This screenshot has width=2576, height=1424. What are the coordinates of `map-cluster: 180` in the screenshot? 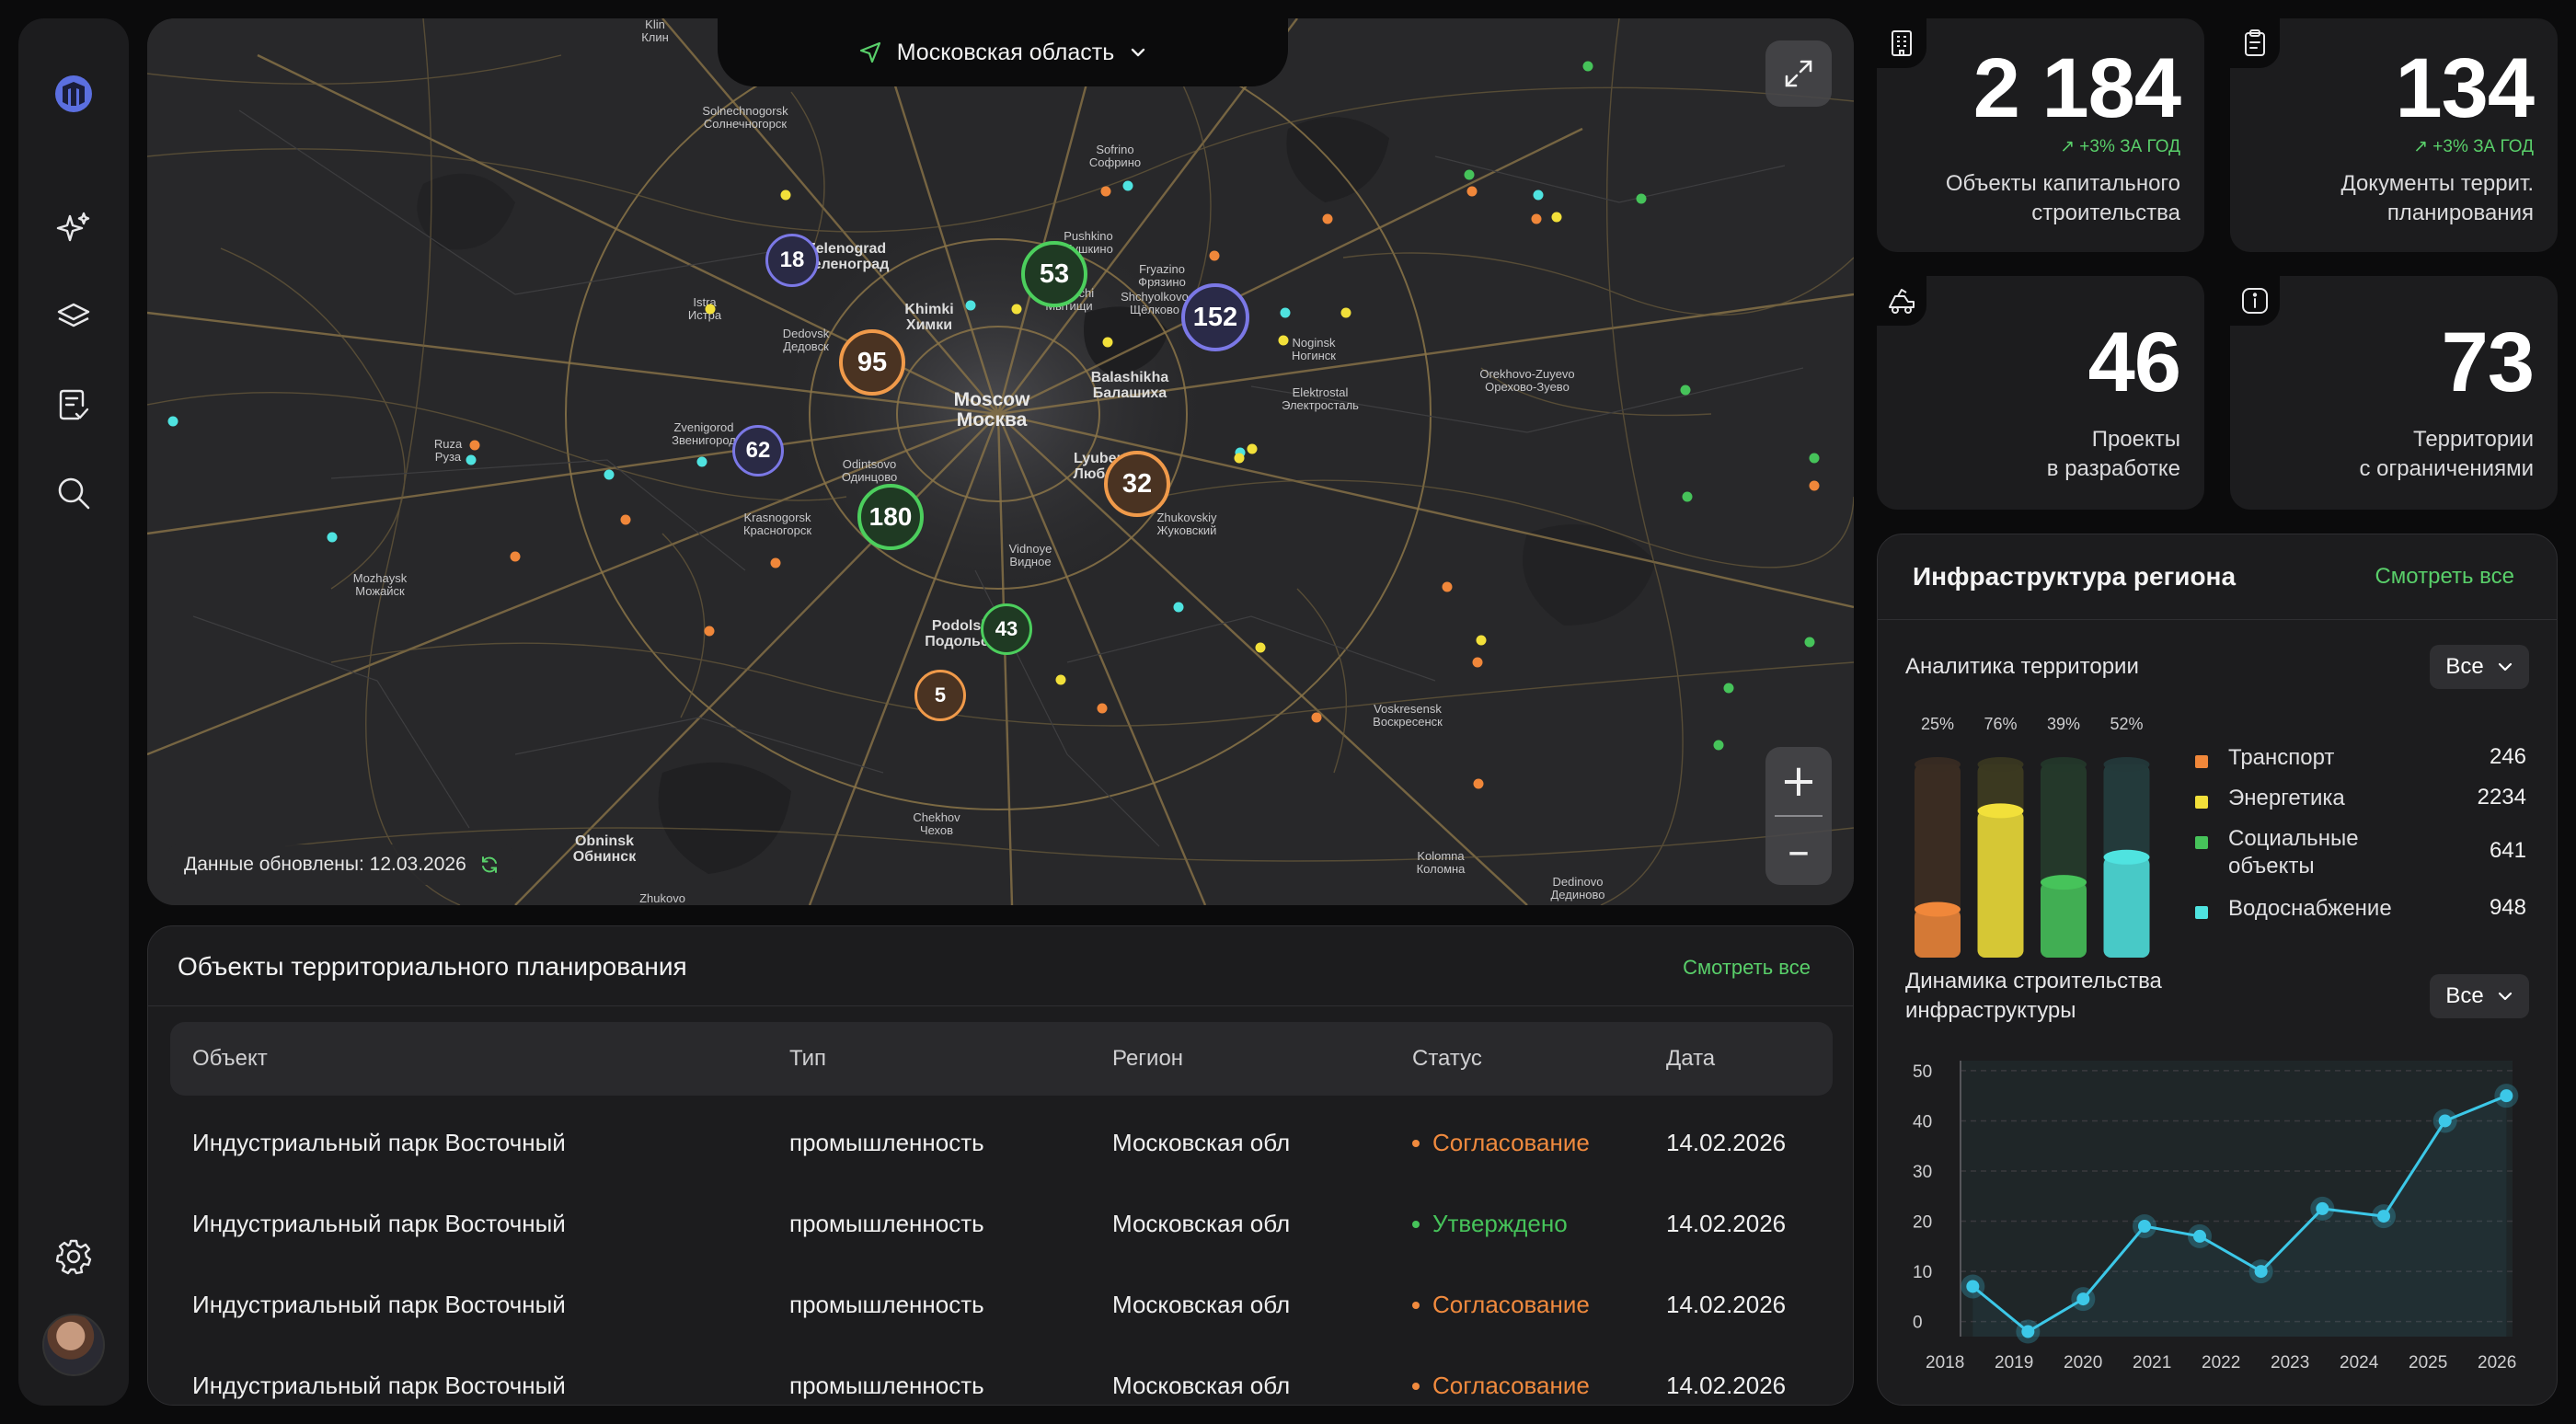 It's located at (890, 517).